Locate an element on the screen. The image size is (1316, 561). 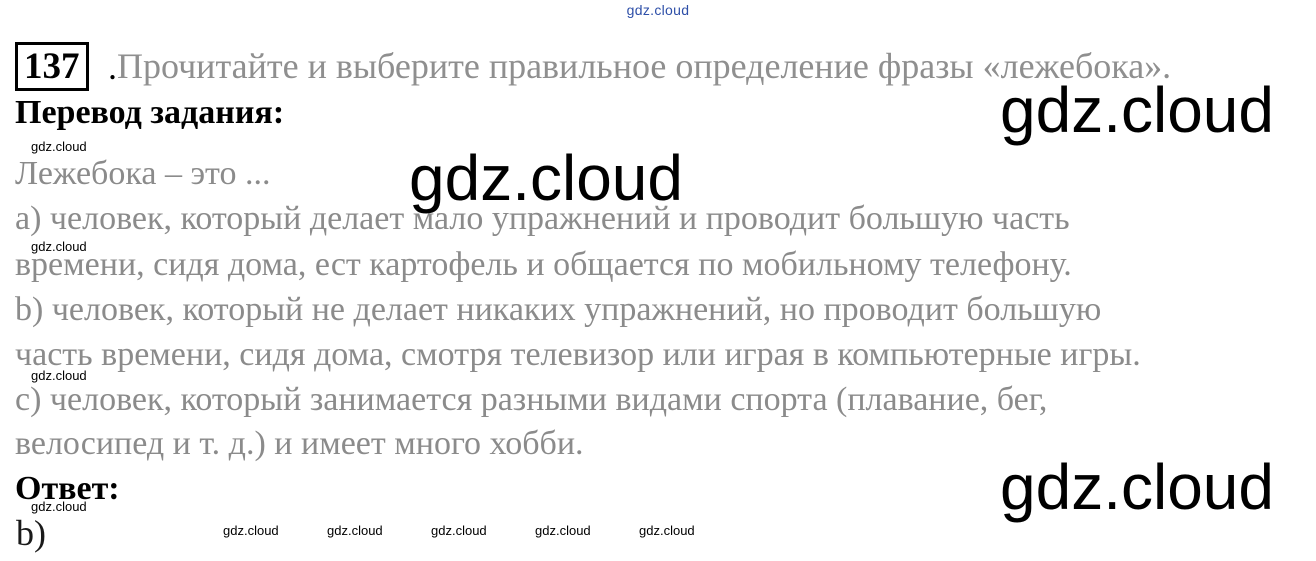
exercise-number: 137 is located at coordinates (52, 66).